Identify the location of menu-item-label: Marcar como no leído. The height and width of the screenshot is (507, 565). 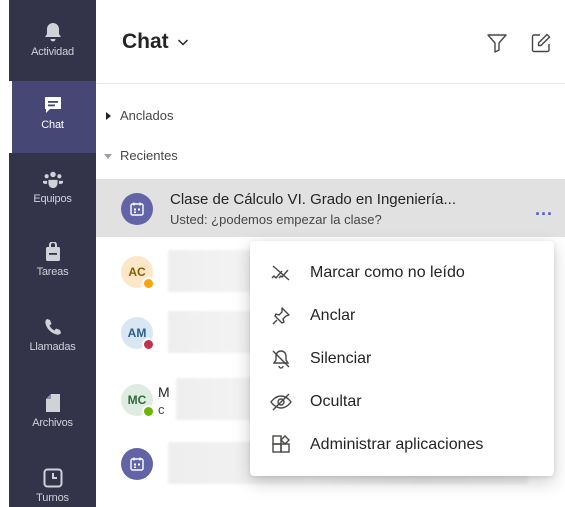
(387, 272).